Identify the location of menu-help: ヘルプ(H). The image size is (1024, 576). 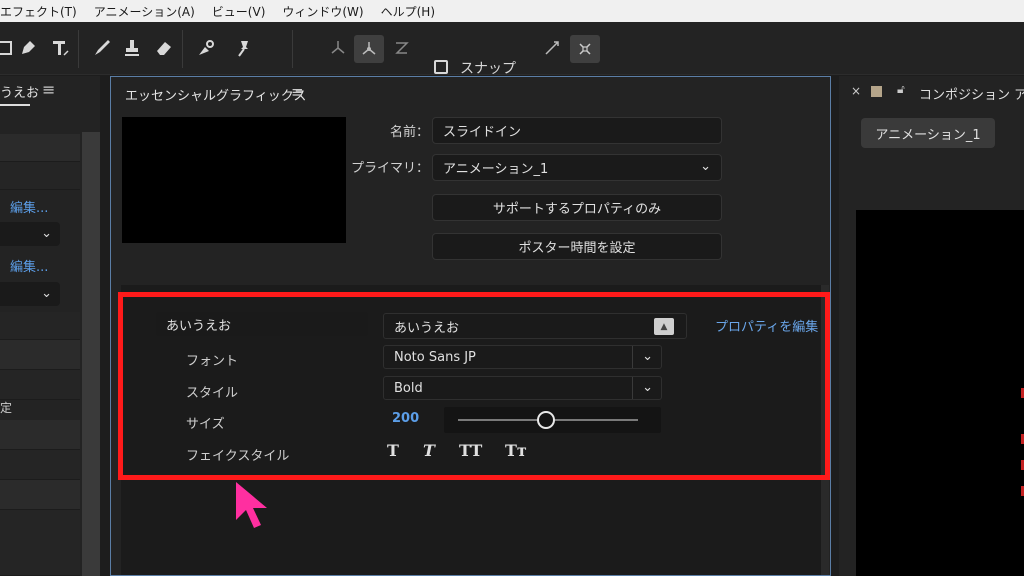
(408, 11).